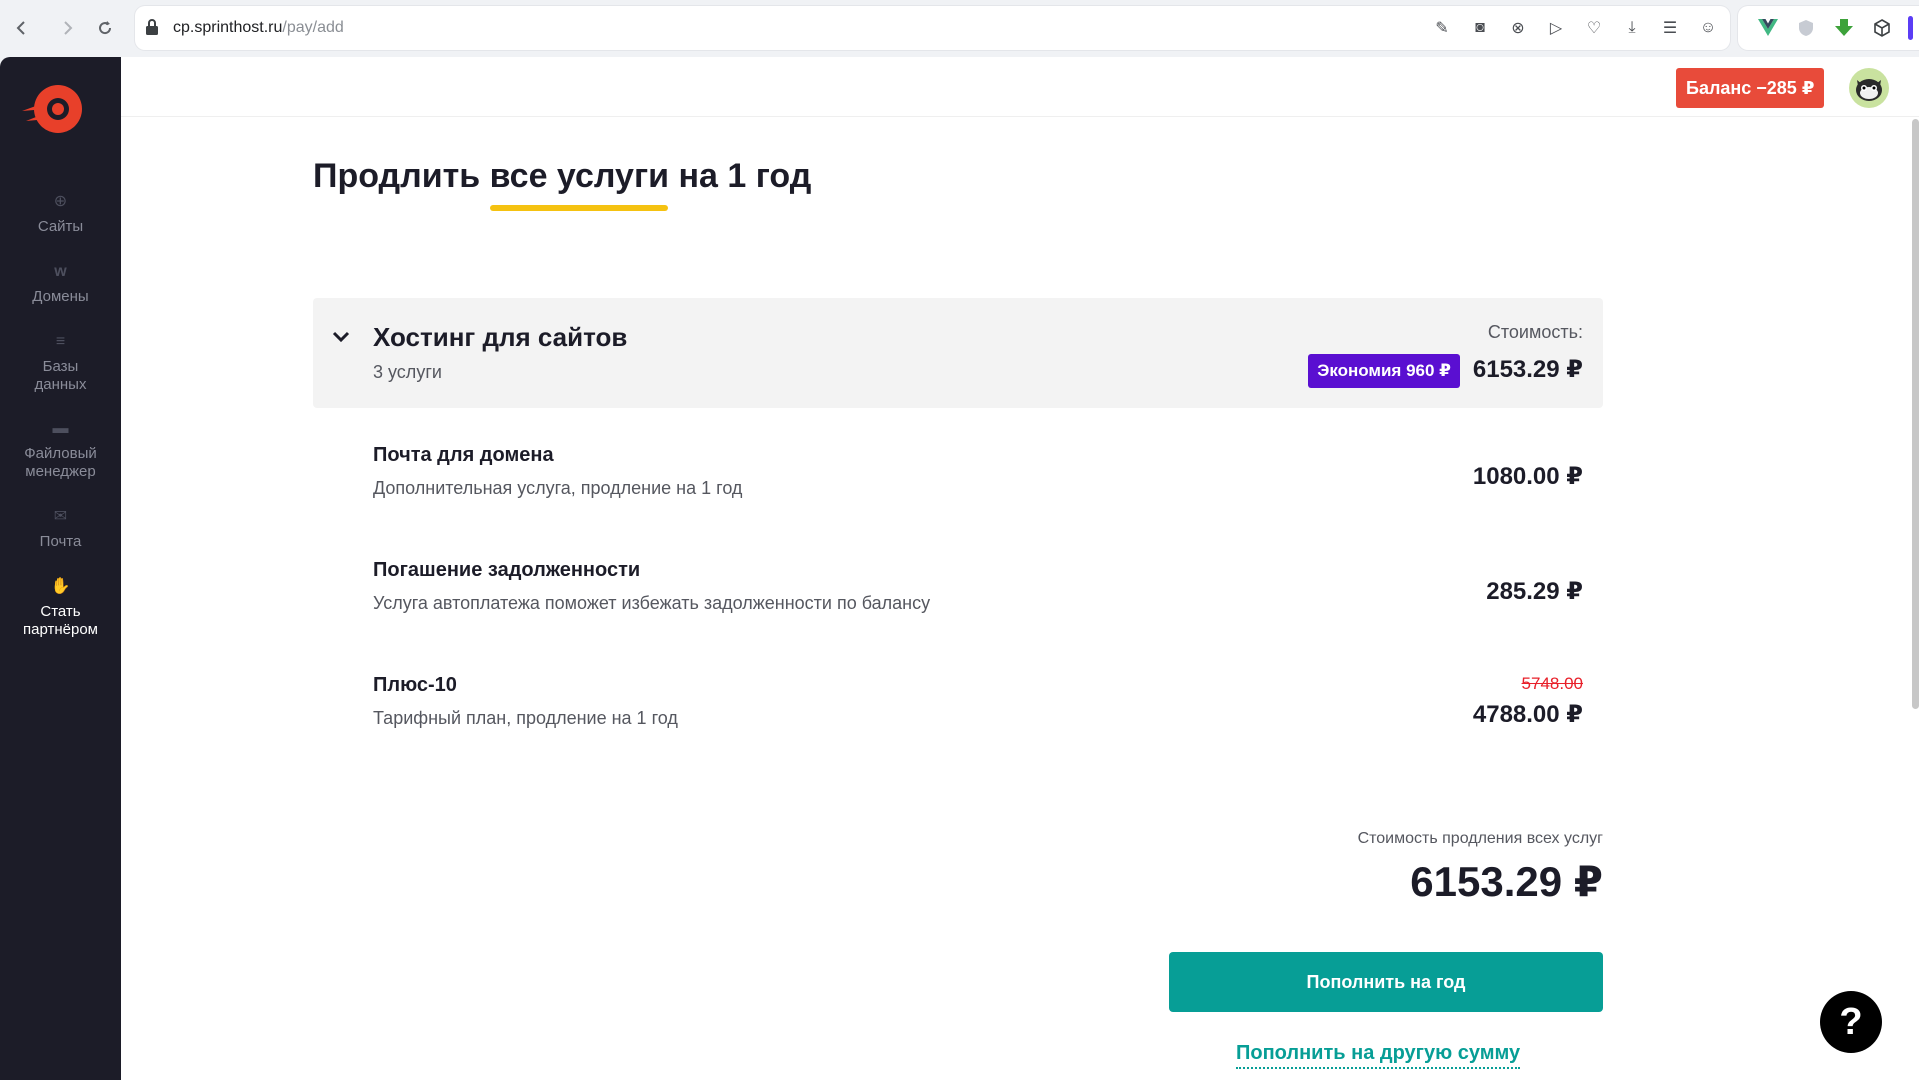  What do you see at coordinates (1480, 838) in the screenshot?
I see `total-label: Стоимость продления всех услуг` at bounding box center [1480, 838].